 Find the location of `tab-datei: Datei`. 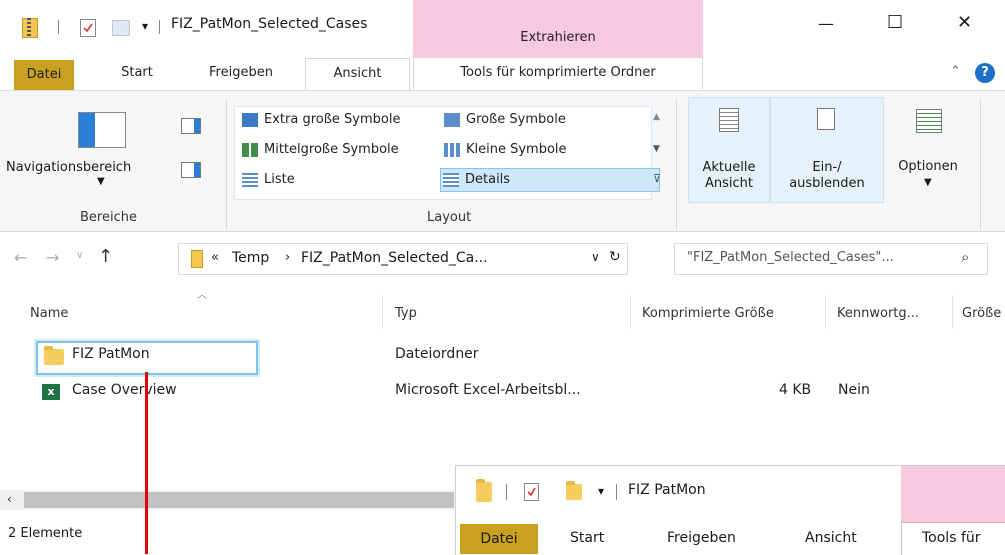

tab-datei: Datei is located at coordinates (44, 75).